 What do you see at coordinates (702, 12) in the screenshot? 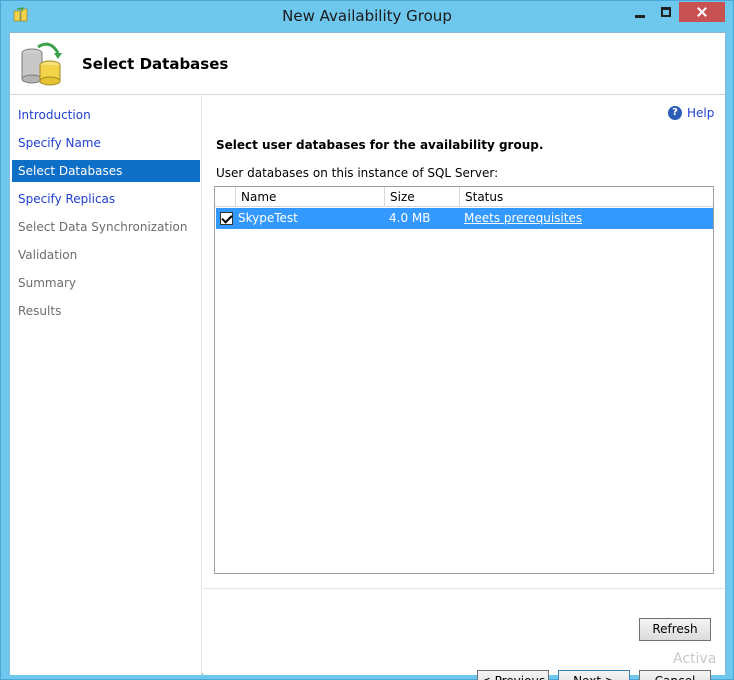
I see `close-button` at bounding box center [702, 12].